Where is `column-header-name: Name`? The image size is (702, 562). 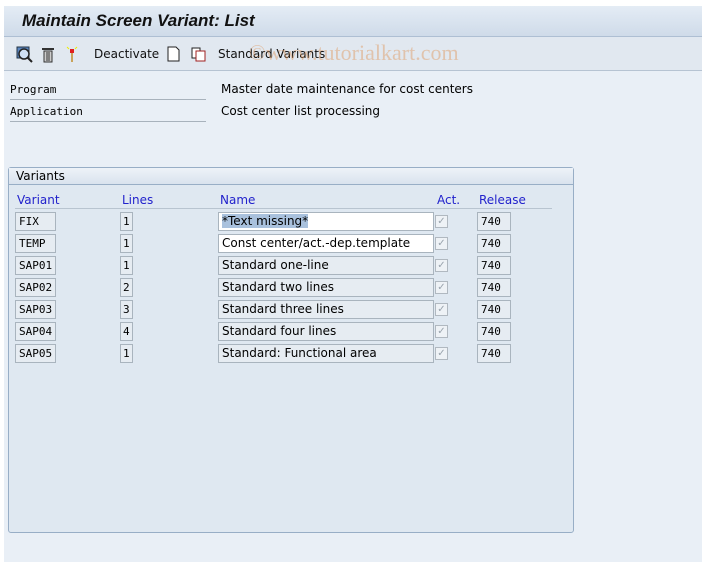
column-header-name: Name is located at coordinates (238, 200).